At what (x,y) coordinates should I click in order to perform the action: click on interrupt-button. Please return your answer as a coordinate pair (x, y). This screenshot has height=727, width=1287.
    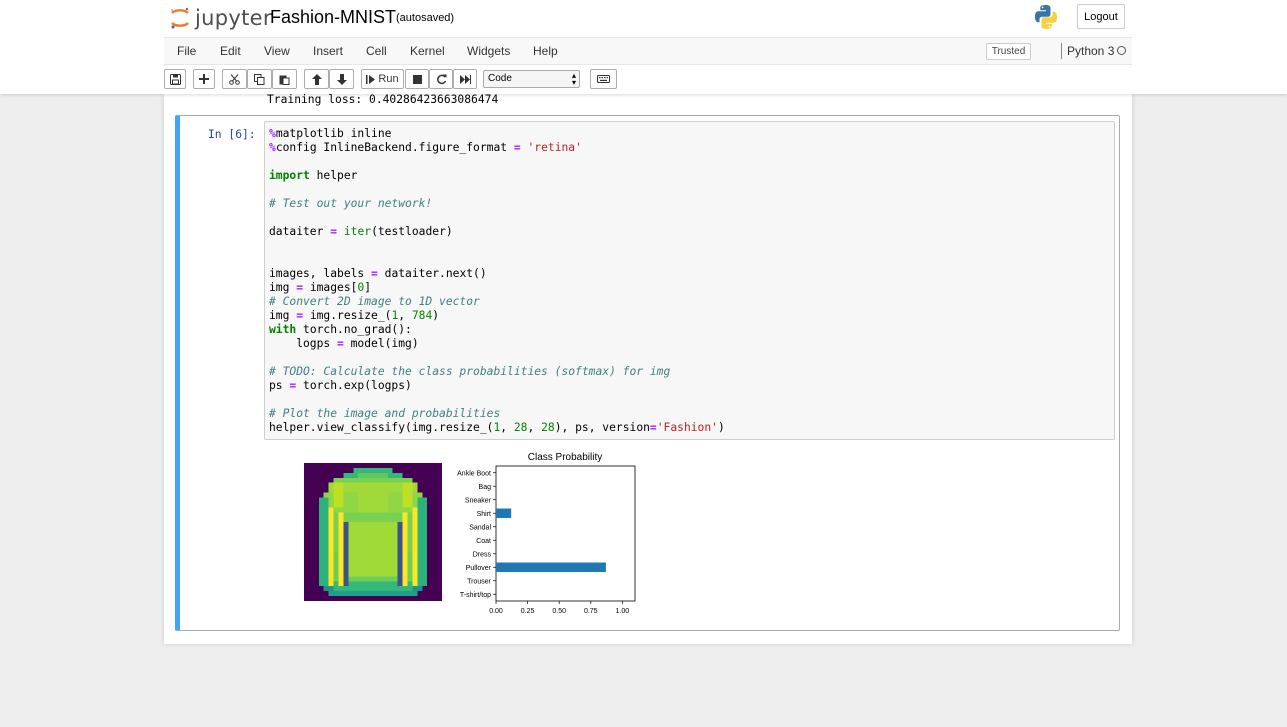
    Looking at the image, I should click on (417, 79).